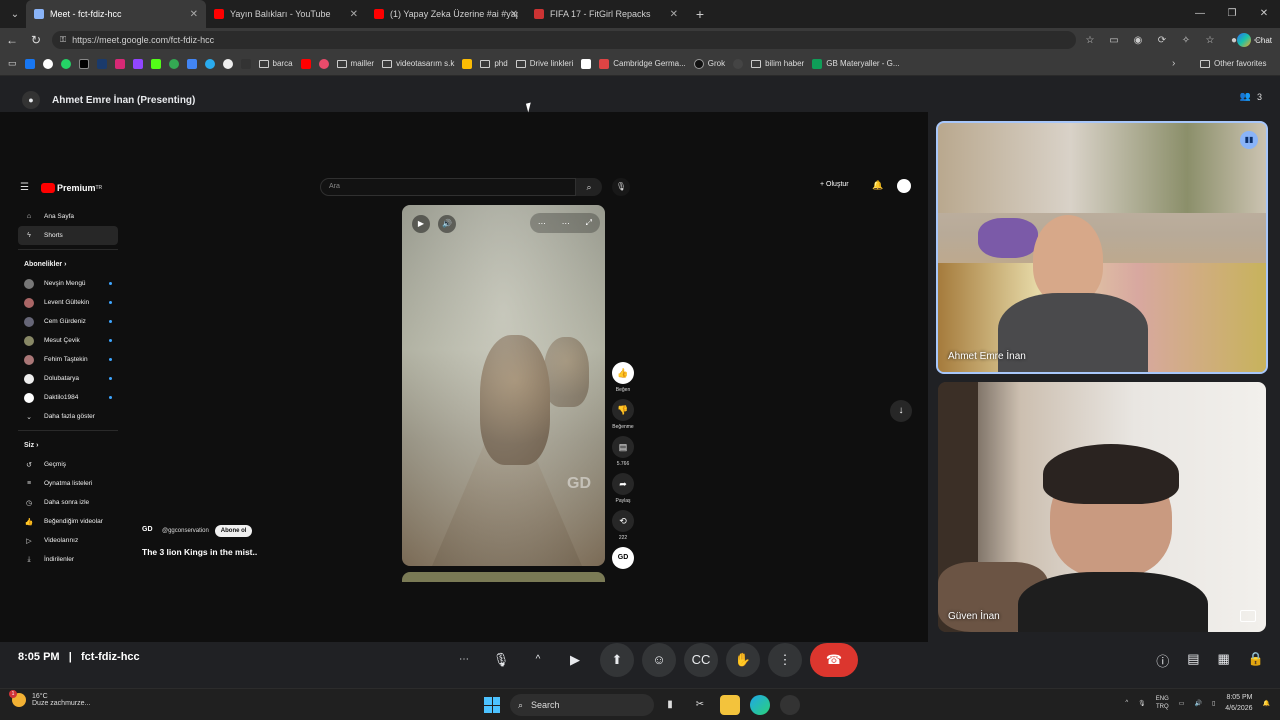 Image resolution: width=1280 pixels, height=720 pixels. What do you see at coordinates (1264, 14) in the screenshot?
I see `close-window-icon: ✕` at bounding box center [1264, 14].